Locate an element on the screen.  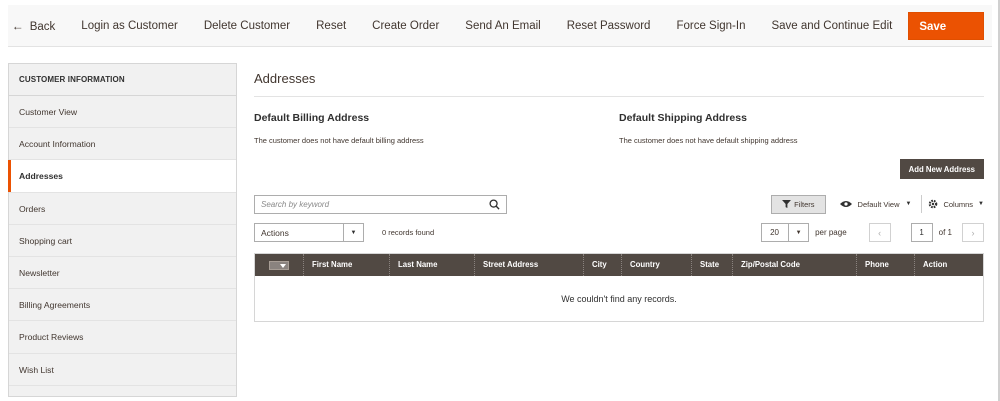
arrow-left-icon: ← is located at coordinates (17, 25).